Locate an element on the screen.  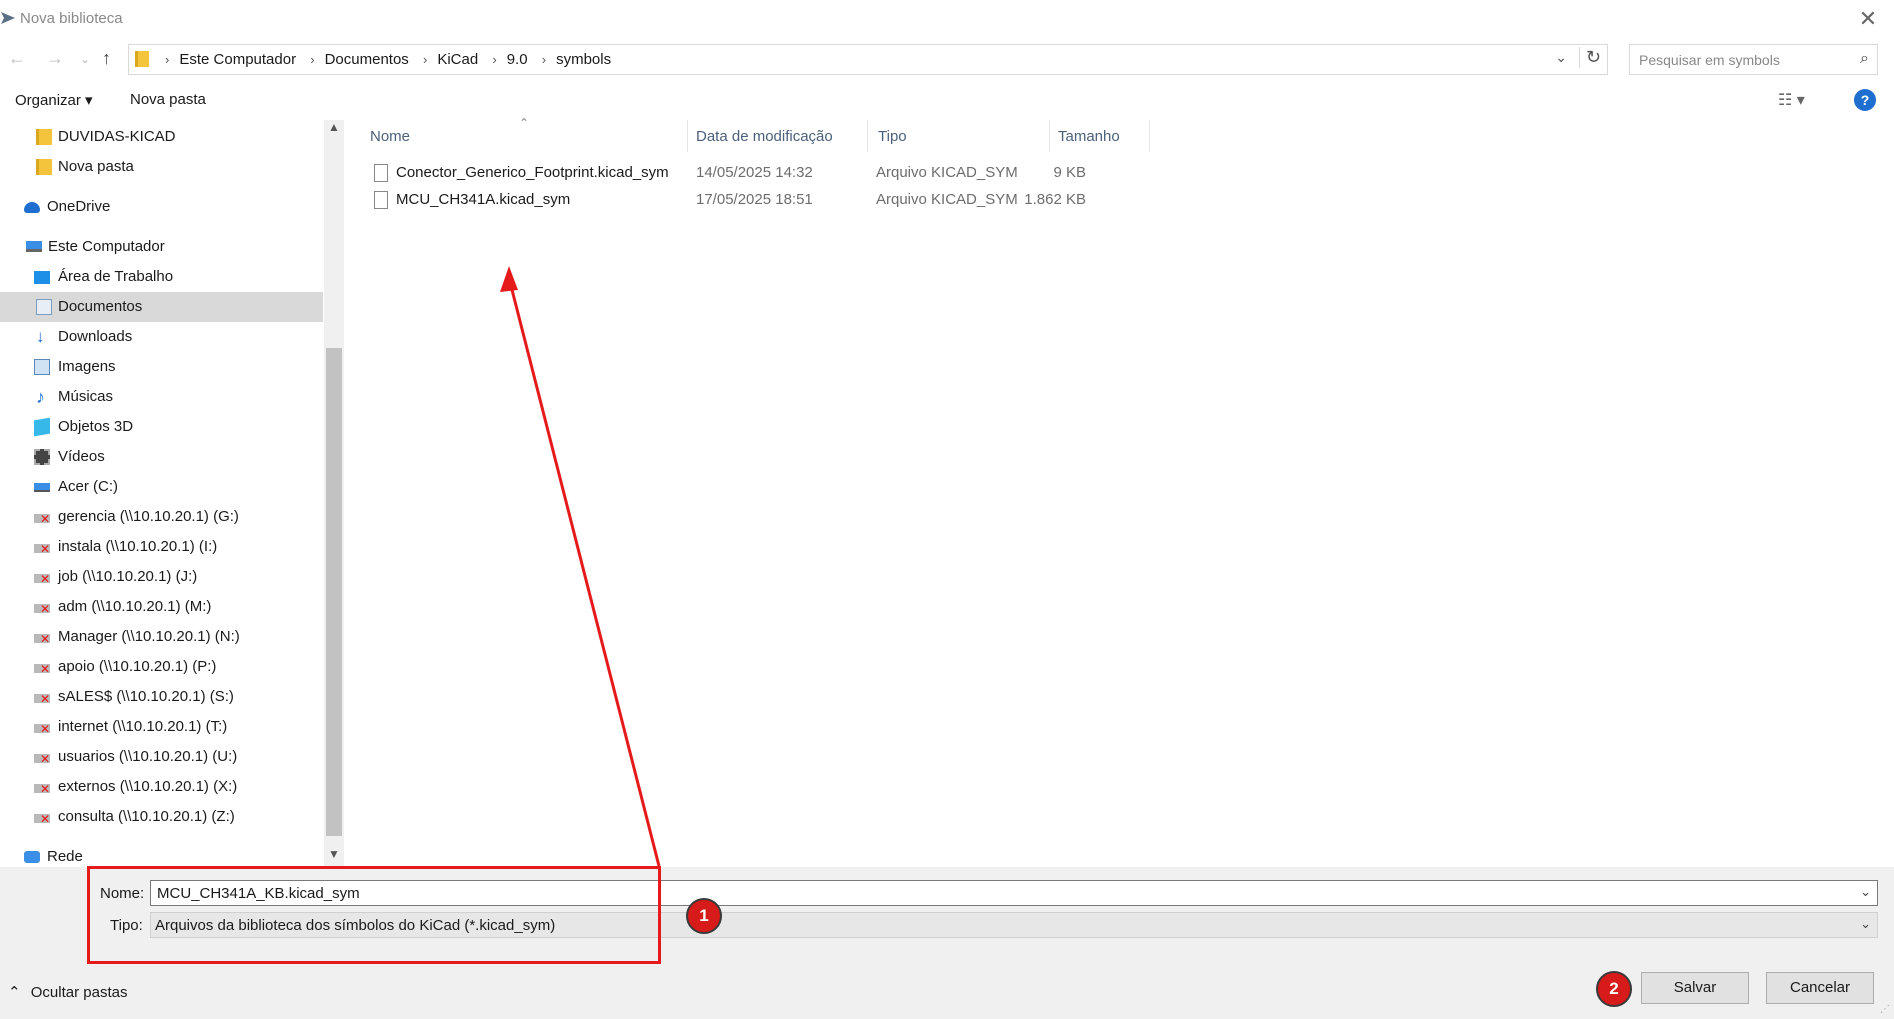
nav-item-network-drive: gerencia (\\10.10.20.1) (G:) is located at coordinates (161, 517).